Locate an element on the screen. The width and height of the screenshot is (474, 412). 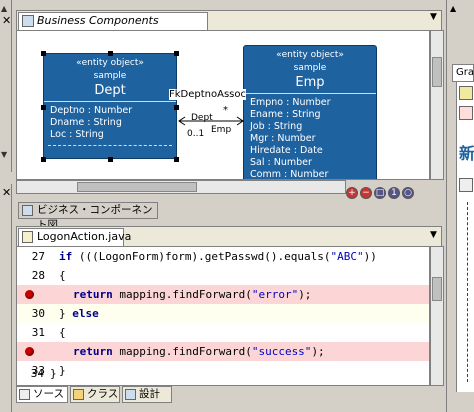
emp-attr: Comm : Number is located at coordinates (289, 174).